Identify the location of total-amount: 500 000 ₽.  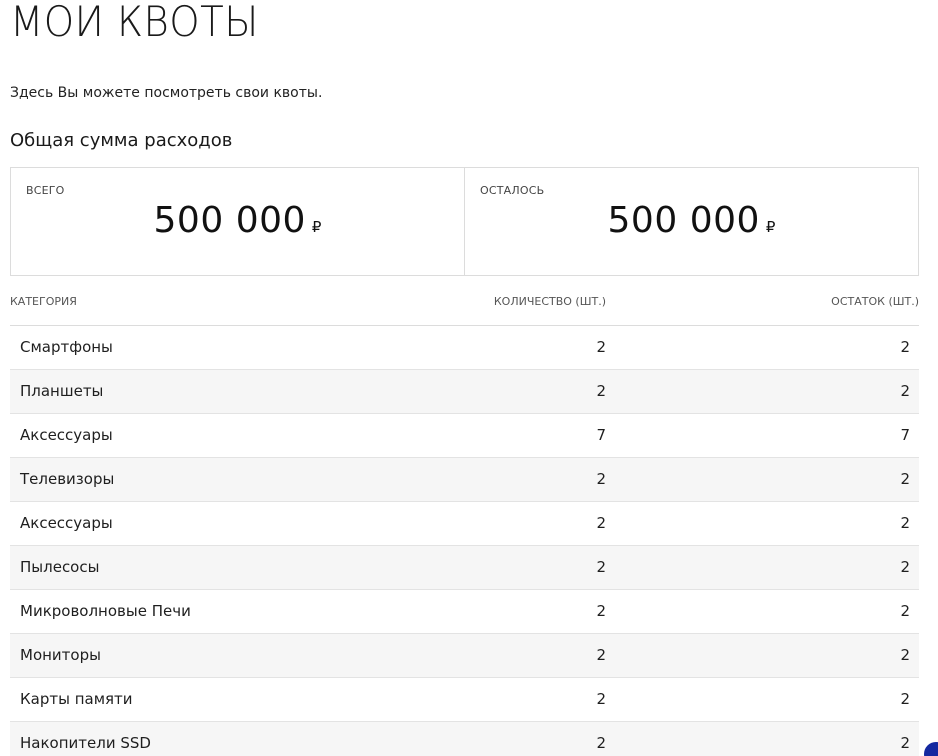
(237, 220).